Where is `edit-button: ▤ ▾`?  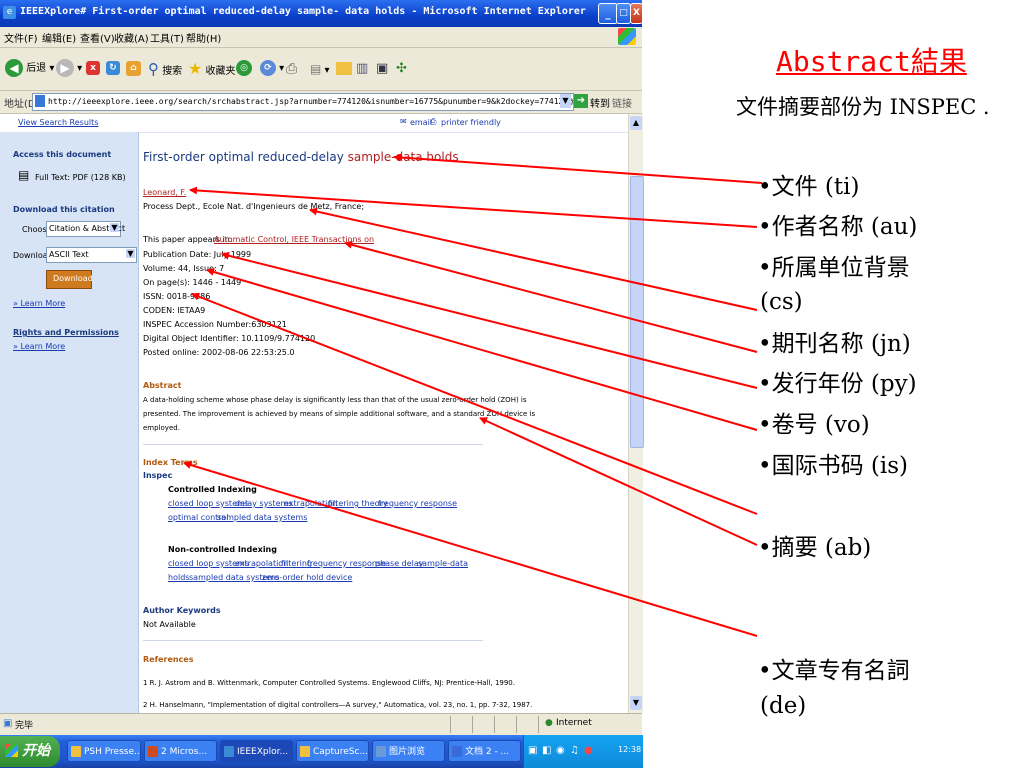
edit-button: ▤ ▾ is located at coordinates (320, 69).